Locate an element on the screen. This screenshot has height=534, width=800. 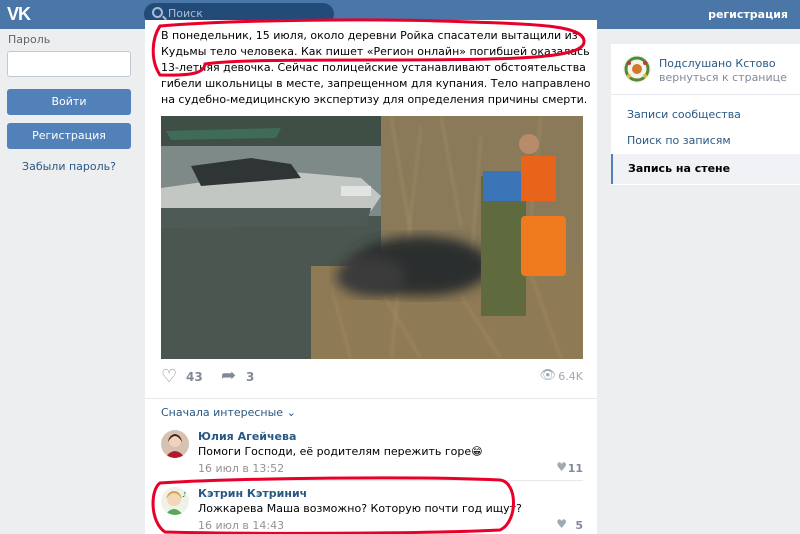
sidebar-item-community-posts: Записи сообщества is located at coordinates (684, 114).